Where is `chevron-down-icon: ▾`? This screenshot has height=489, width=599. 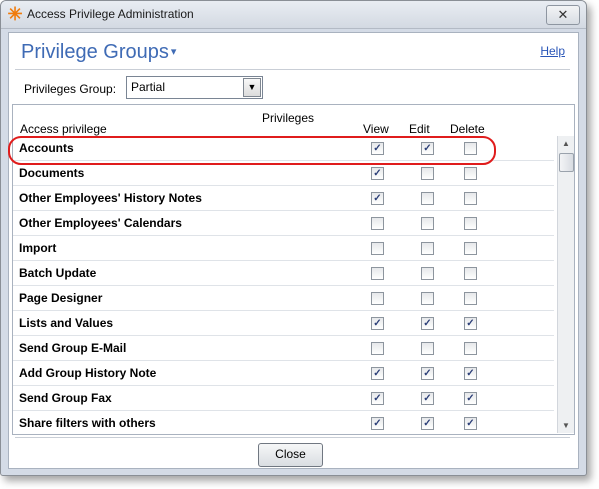
chevron-down-icon: ▾ is located at coordinates (173, 52).